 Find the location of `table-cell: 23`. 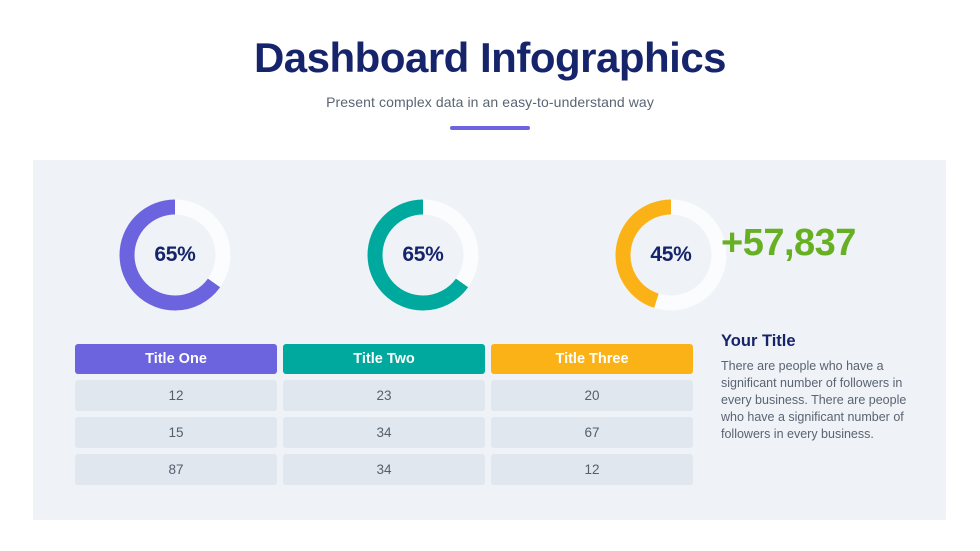

table-cell: 23 is located at coordinates (384, 395).